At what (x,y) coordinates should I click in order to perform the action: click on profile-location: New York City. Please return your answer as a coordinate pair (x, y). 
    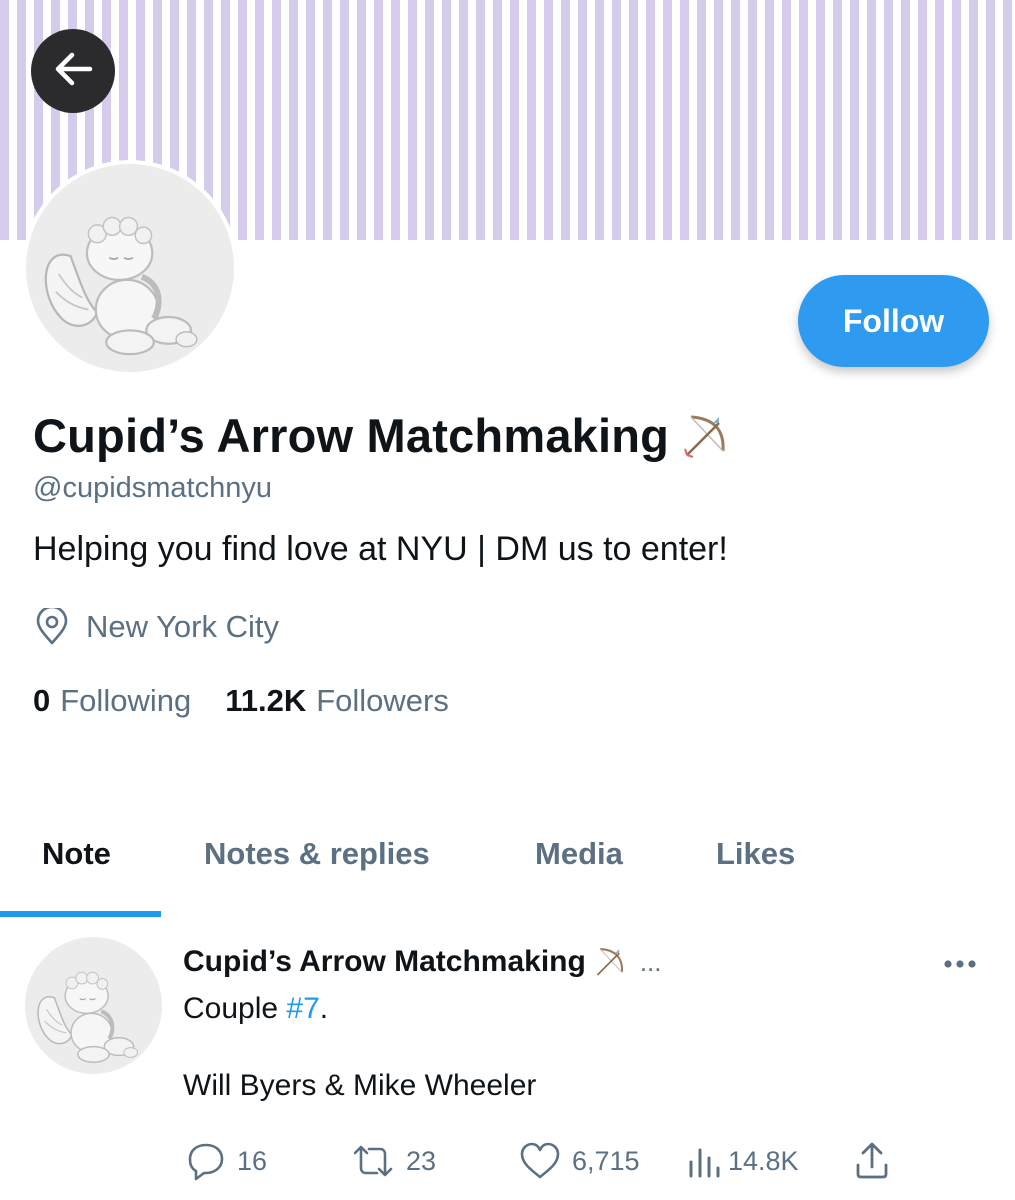
    Looking at the image, I should click on (156, 627).